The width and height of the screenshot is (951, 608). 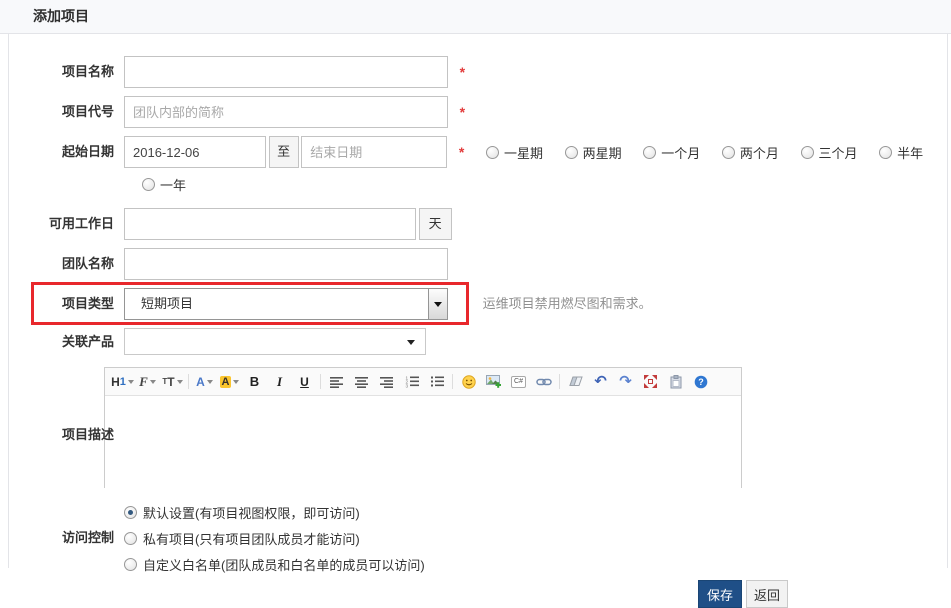 I want to click on help-icon: ?, so click(x=700, y=382).